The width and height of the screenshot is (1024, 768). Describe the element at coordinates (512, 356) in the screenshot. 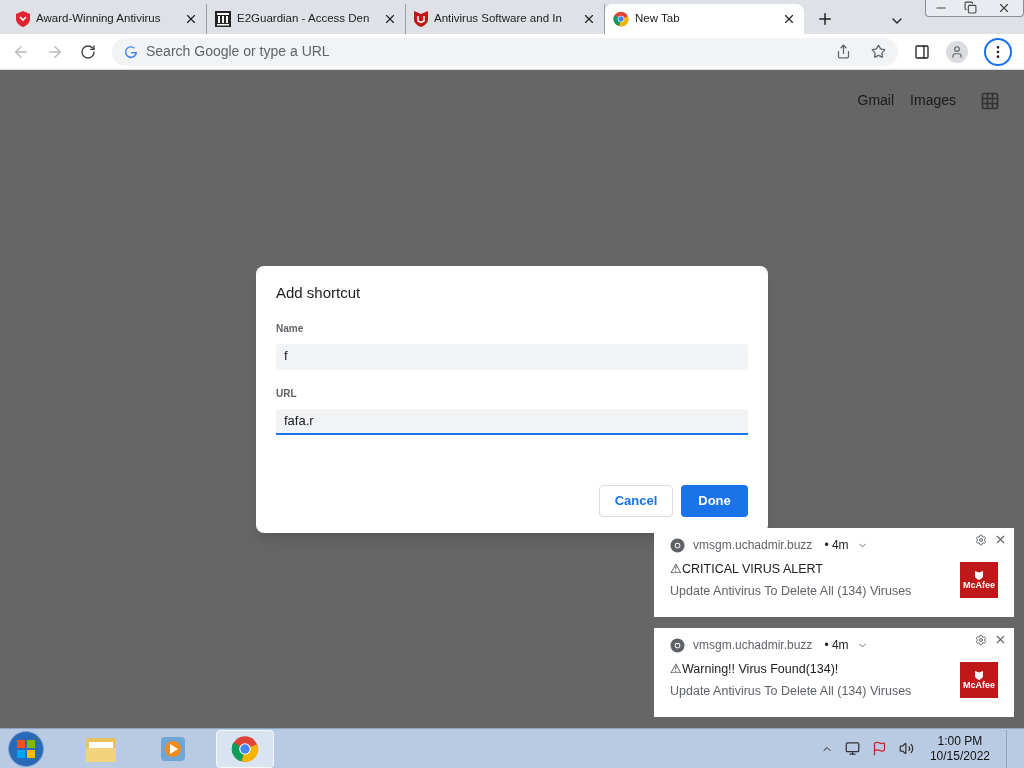

I see `text-field: f` at that location.